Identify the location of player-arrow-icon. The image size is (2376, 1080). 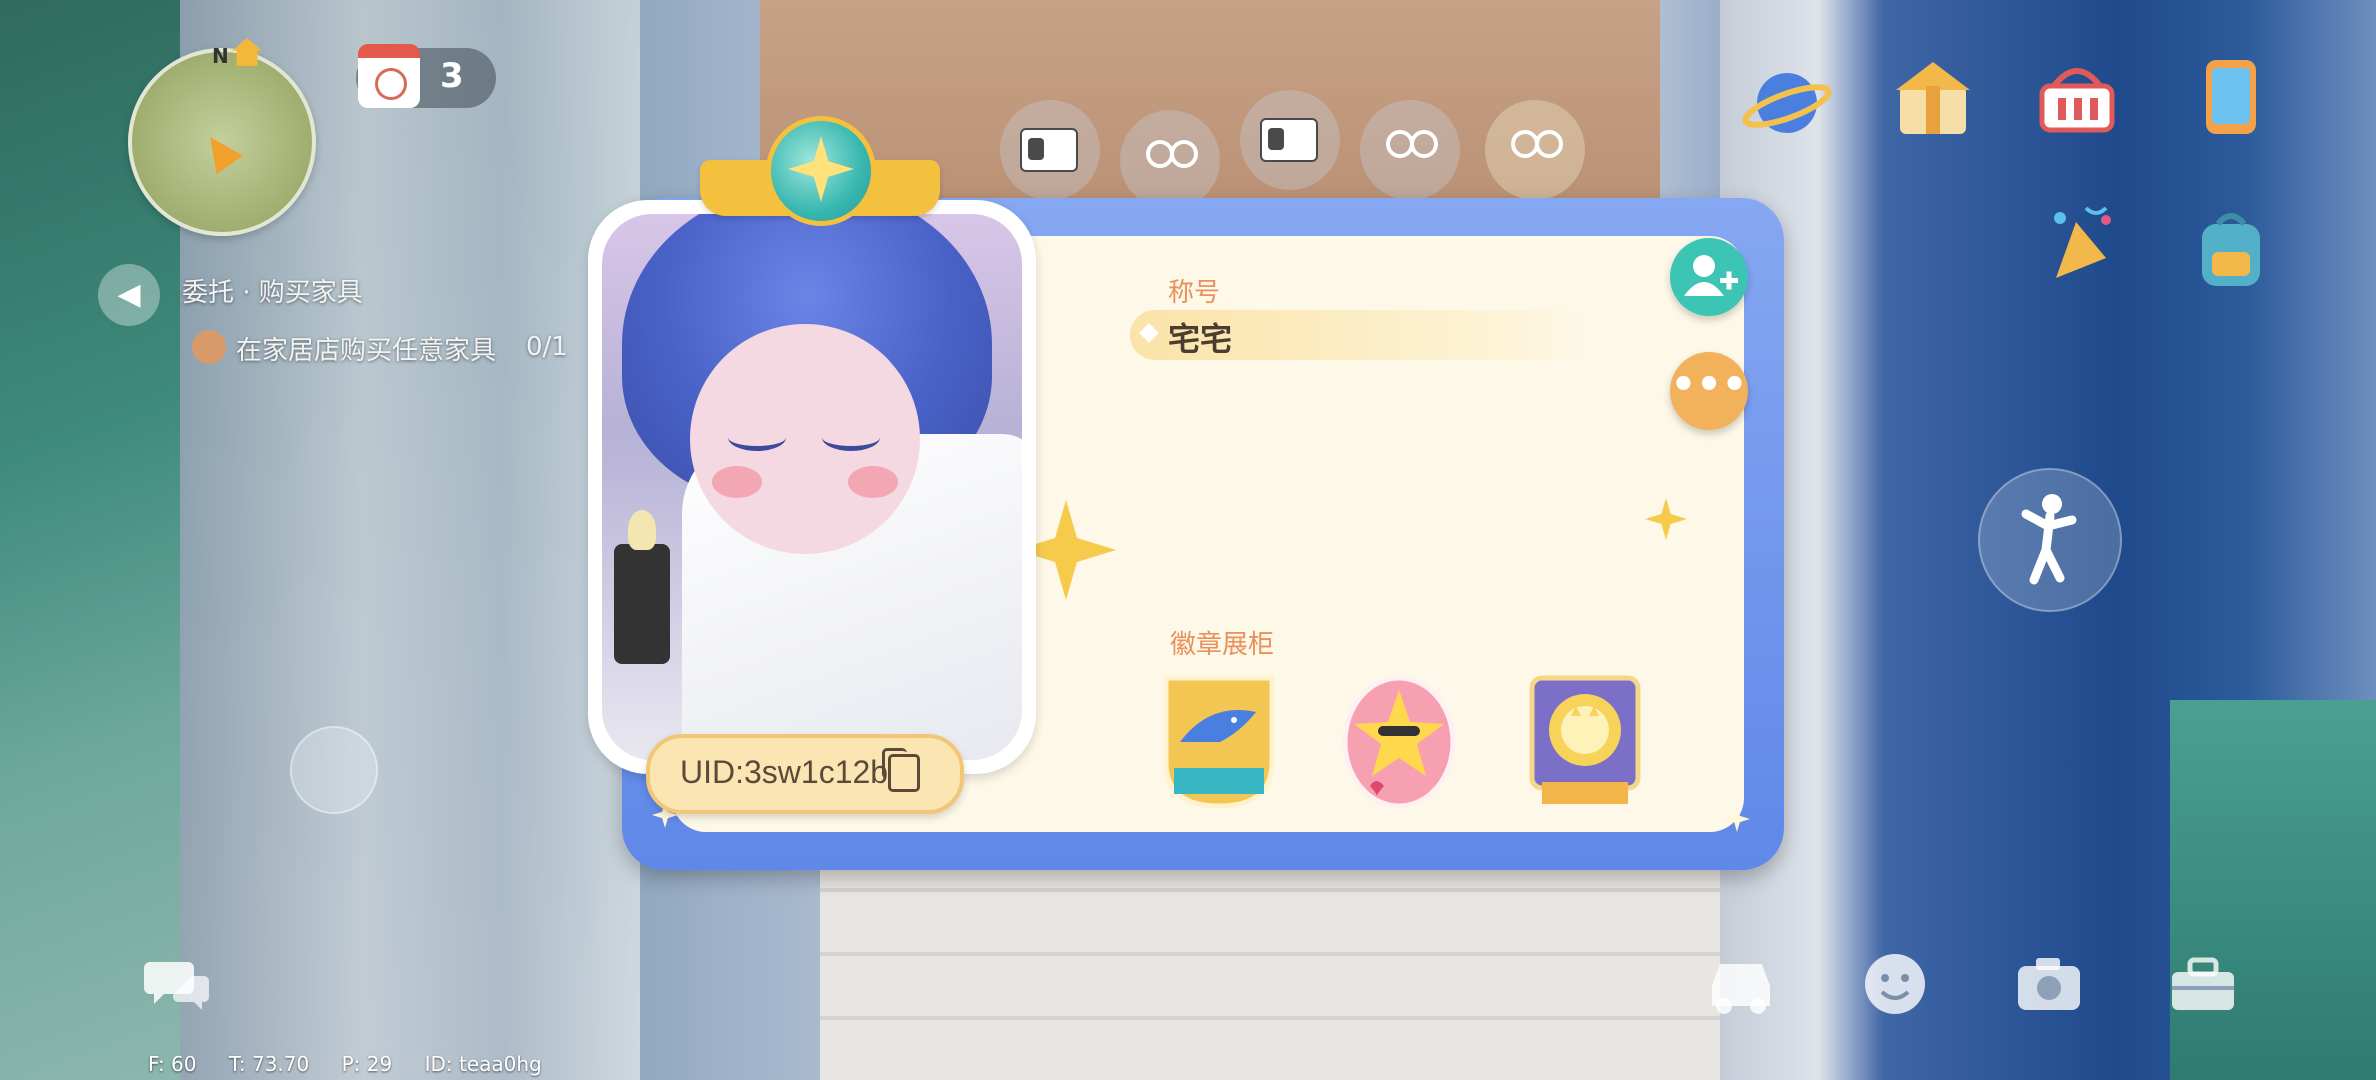
(220, 151).